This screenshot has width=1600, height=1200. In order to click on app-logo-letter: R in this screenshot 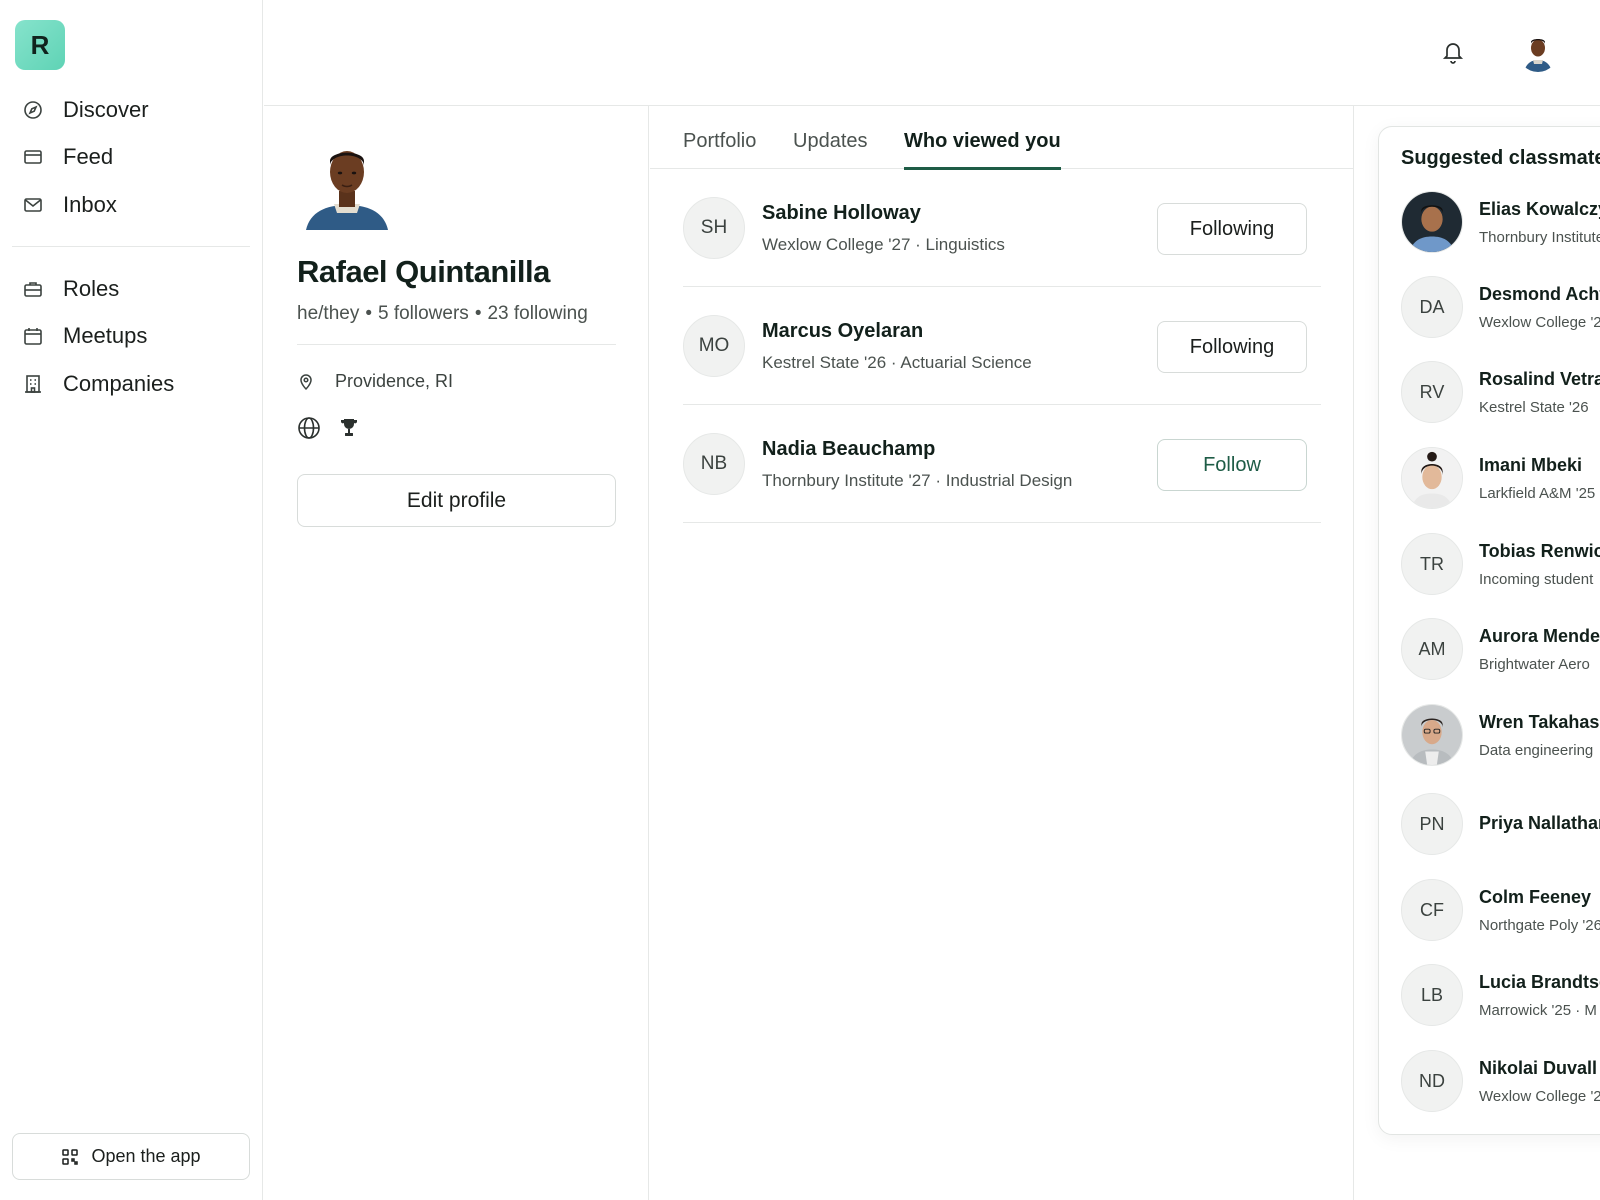, I will do `click(40, 44)`.